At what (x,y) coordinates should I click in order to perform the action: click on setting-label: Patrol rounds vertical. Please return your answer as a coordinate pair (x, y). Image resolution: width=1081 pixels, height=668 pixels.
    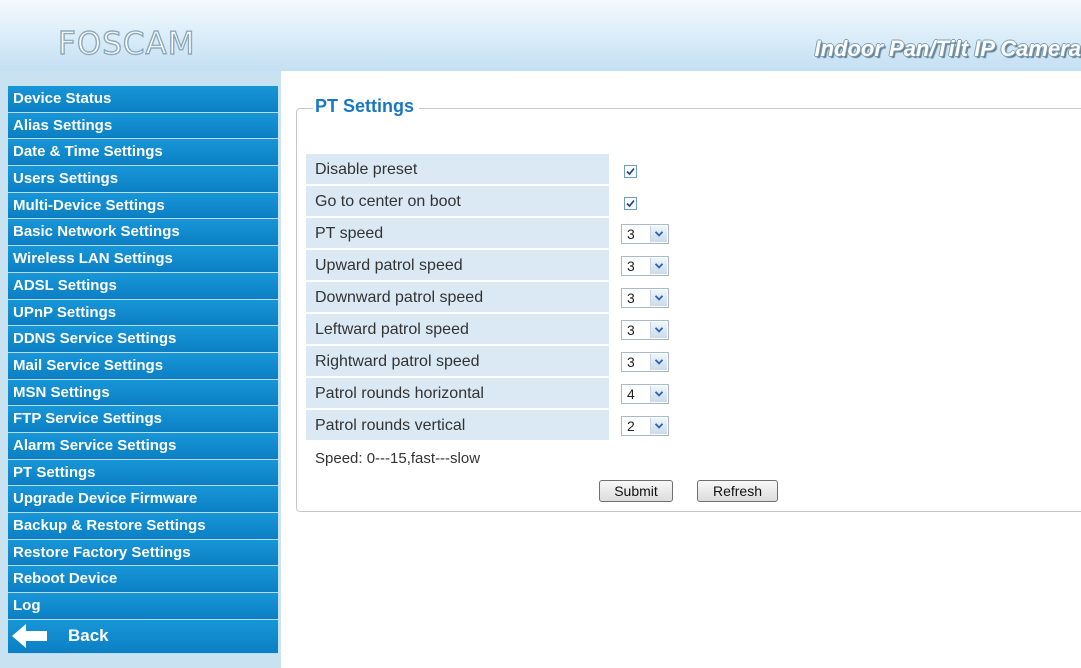
    Looking at the image, I should click on (457, 425).